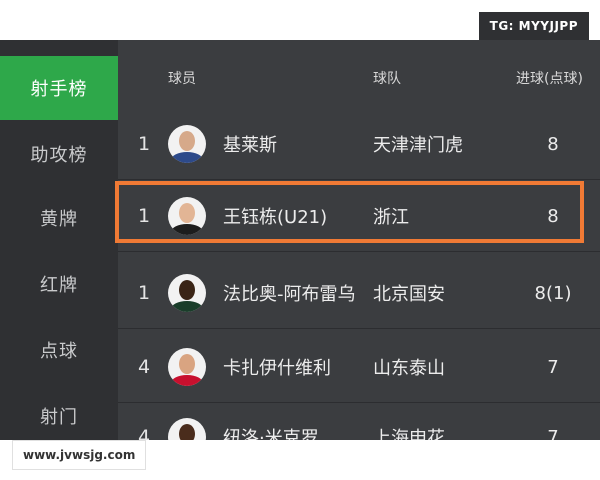  I want to click on sidebar-item-label: 射手榜, so click(59, 89).